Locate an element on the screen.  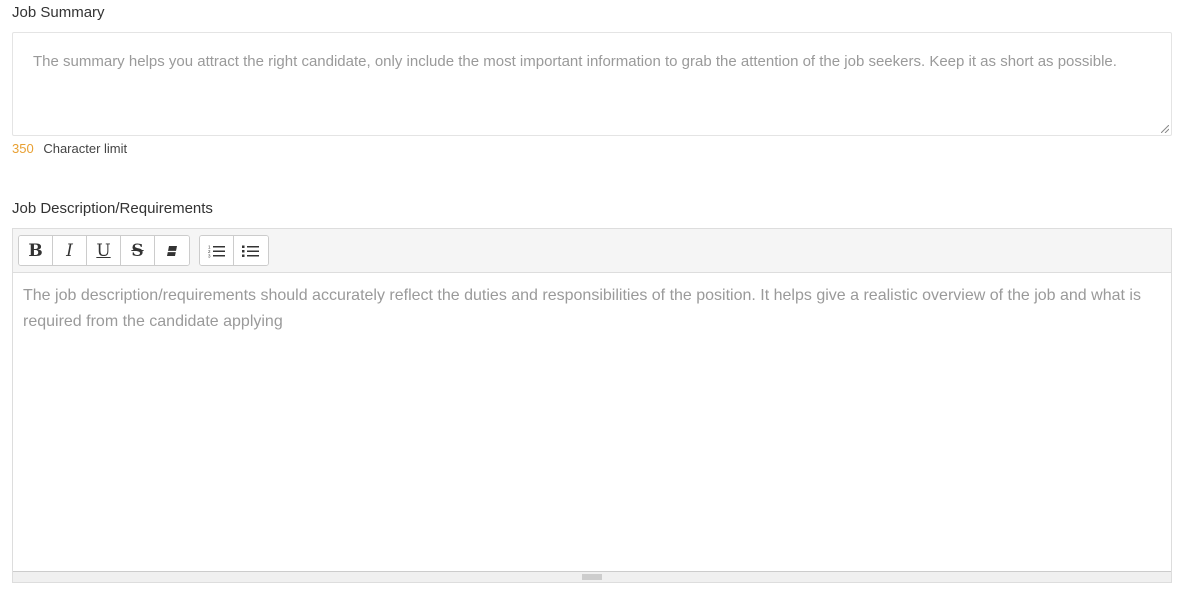
unordered-list-icon is located at coordinates (250, 251).